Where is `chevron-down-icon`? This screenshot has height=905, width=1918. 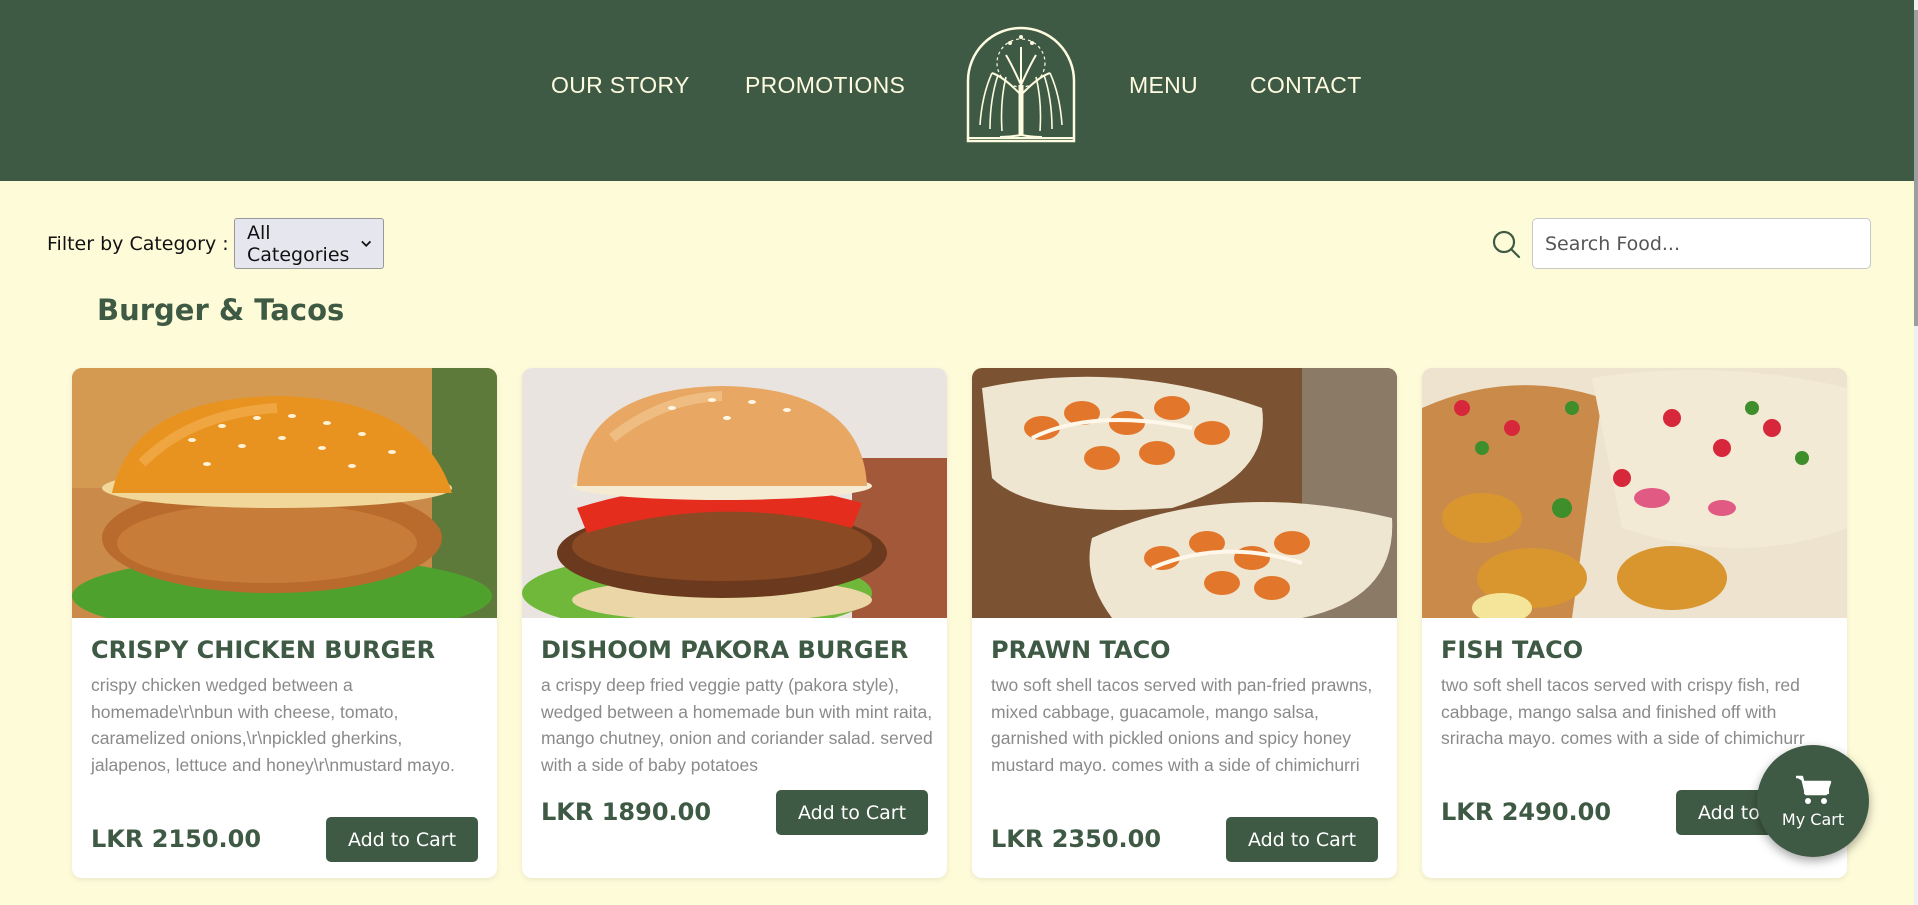
chevron-down-icon is located at coordinates (365, 243).